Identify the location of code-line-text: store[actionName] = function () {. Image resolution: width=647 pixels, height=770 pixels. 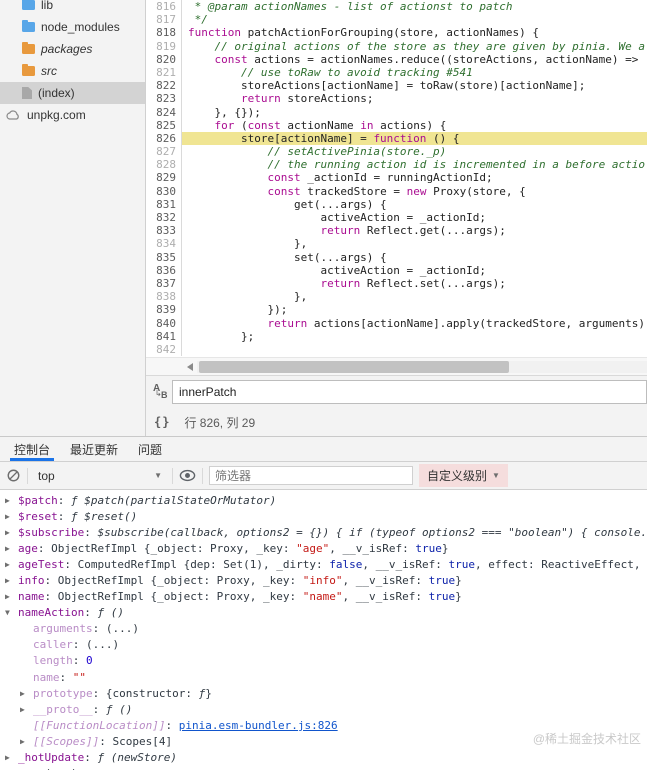
(414, 138).